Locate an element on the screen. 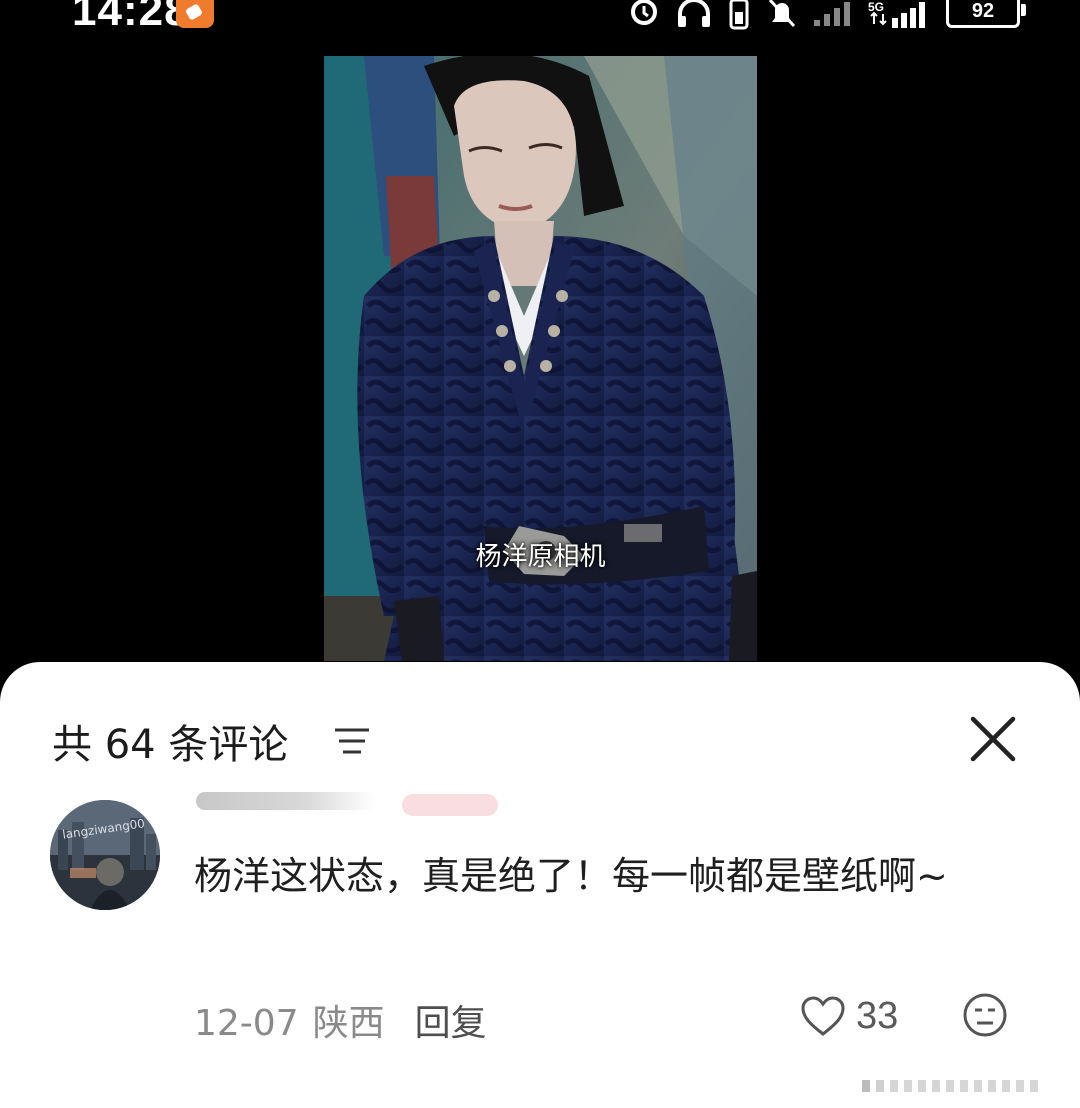 This screenshot has height=1108, width=1080. user-badge-blurred is located at coordinates (450, 805).